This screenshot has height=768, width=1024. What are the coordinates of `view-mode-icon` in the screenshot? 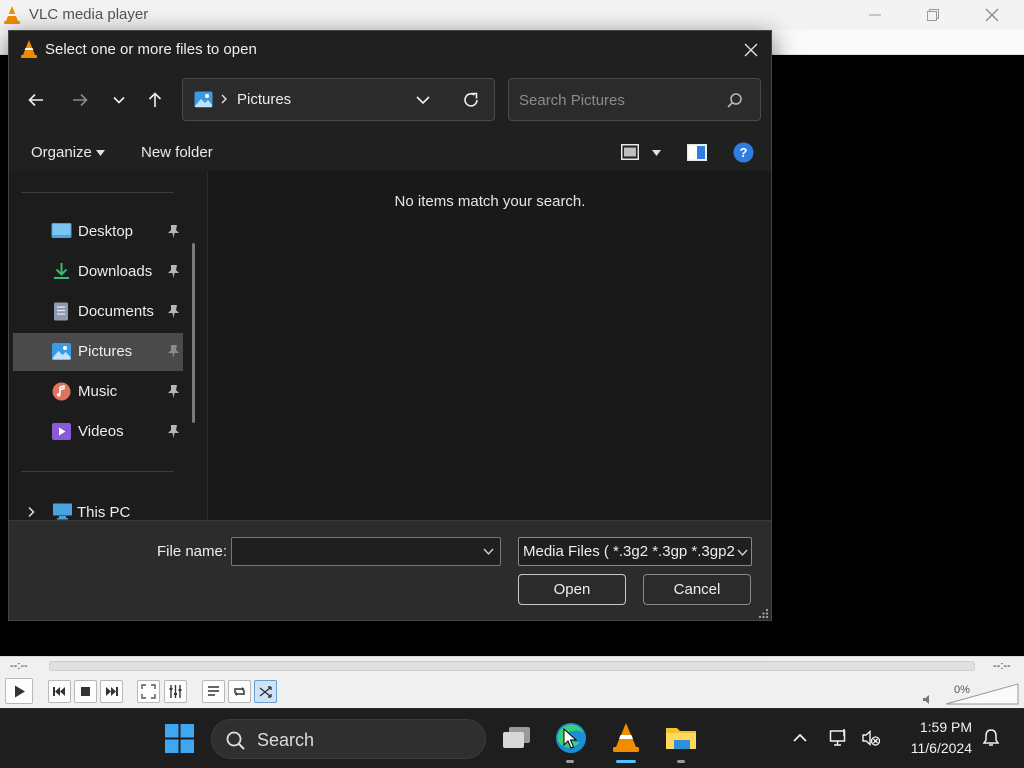 It's located at (630, 152).